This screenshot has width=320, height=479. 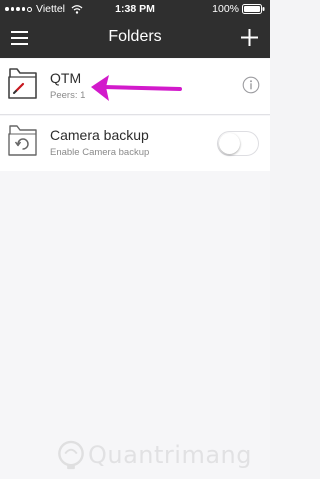 I want to click on folder-status: Peers: 1, so click(x=68, y=95).